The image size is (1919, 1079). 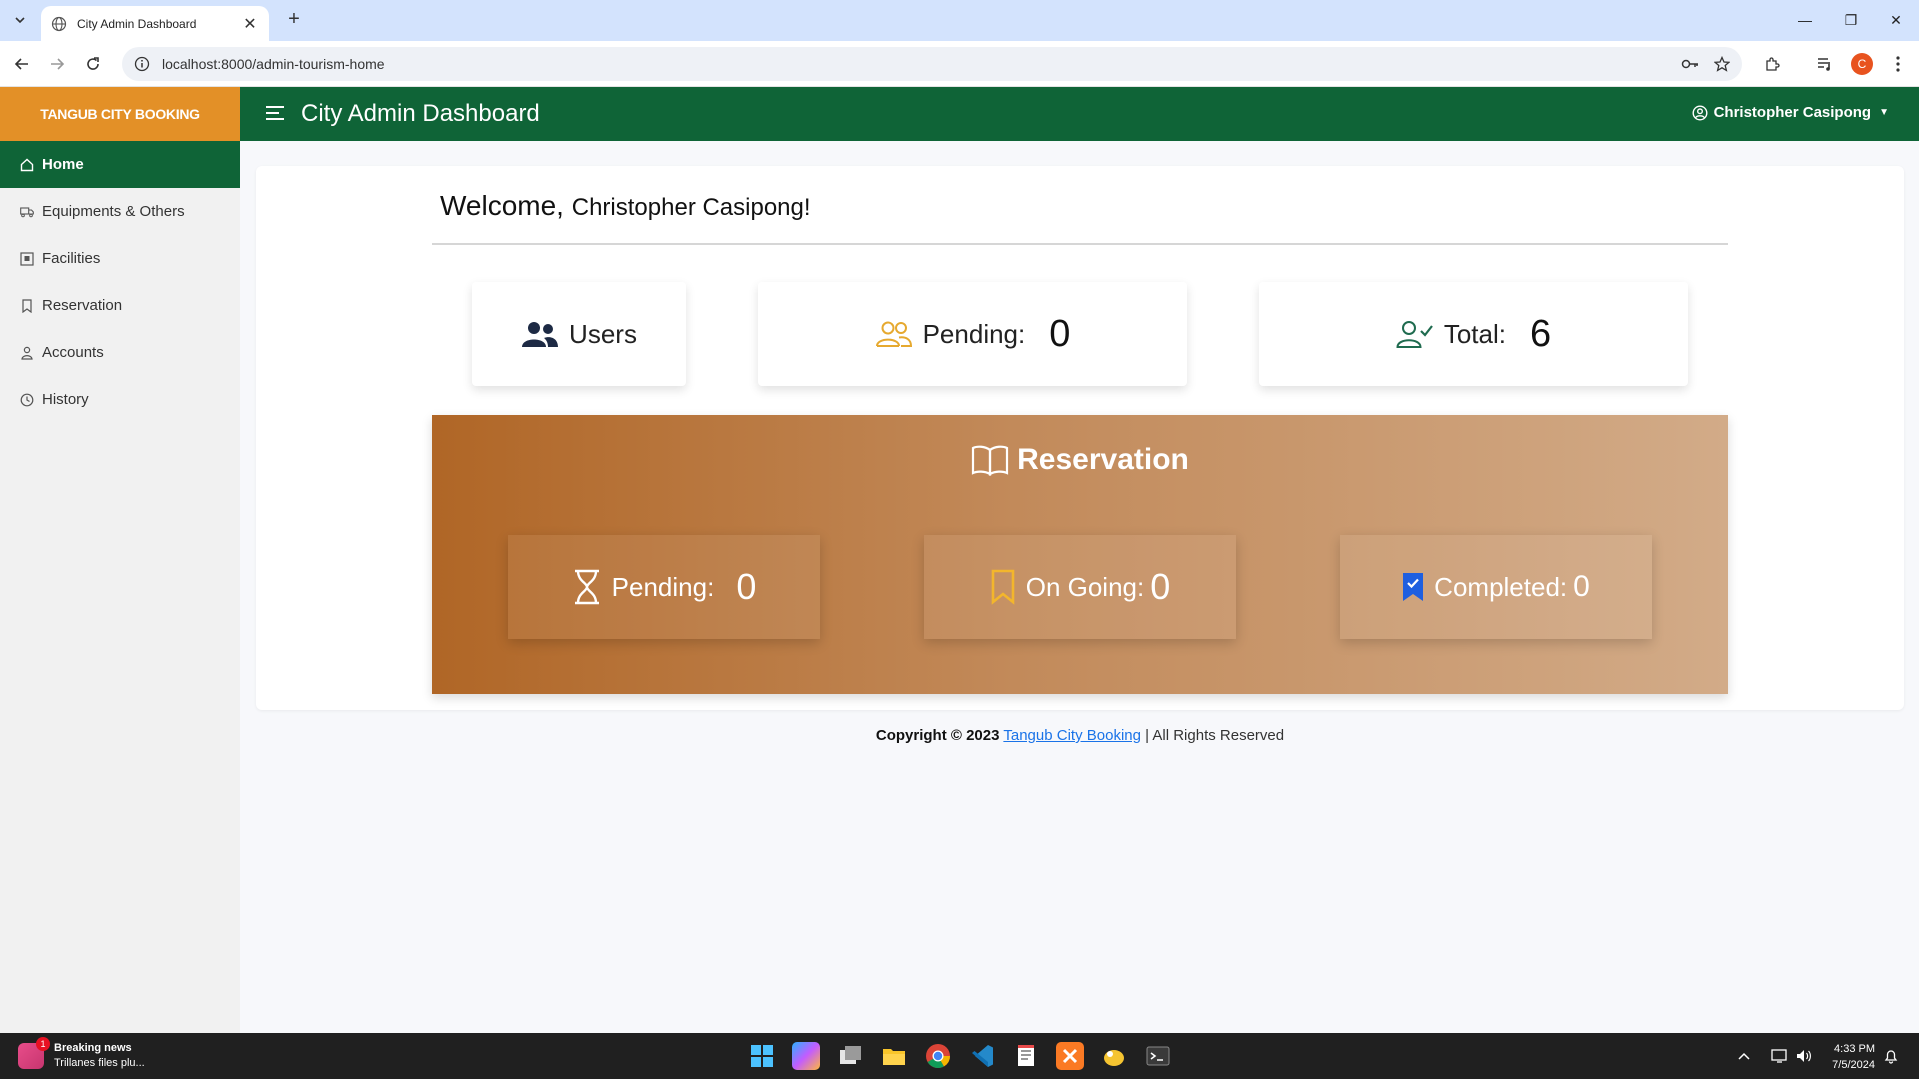 I want to click on clock-date: 7/5/2024, so click(x=1853, y=1065).